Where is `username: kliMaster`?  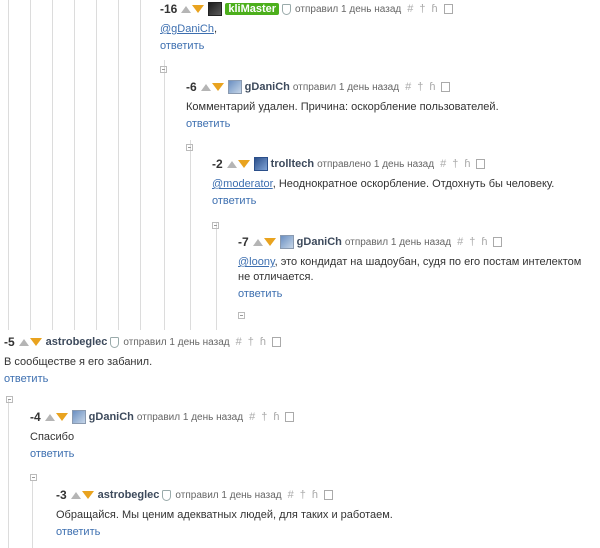 username: kliMaster is located at coordinates (252, 9).